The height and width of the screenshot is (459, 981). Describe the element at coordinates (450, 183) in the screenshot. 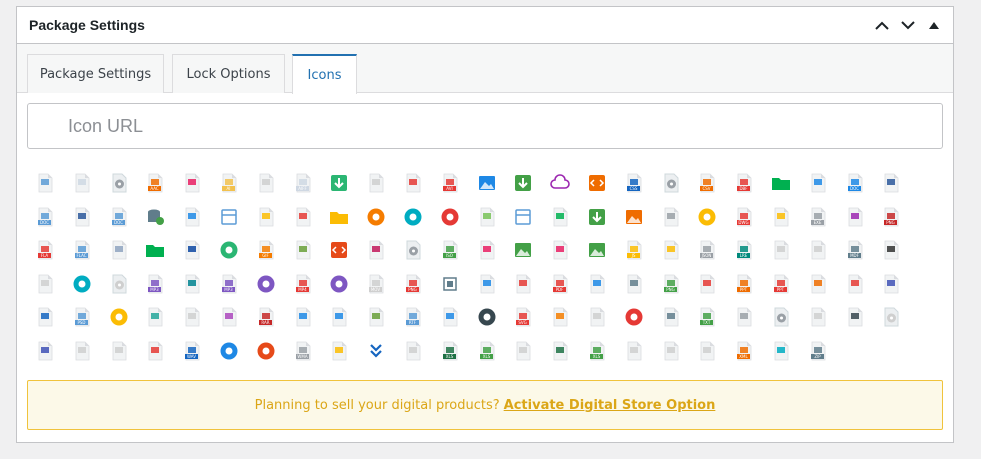

I see `file-type-icon: AVI` at that location.